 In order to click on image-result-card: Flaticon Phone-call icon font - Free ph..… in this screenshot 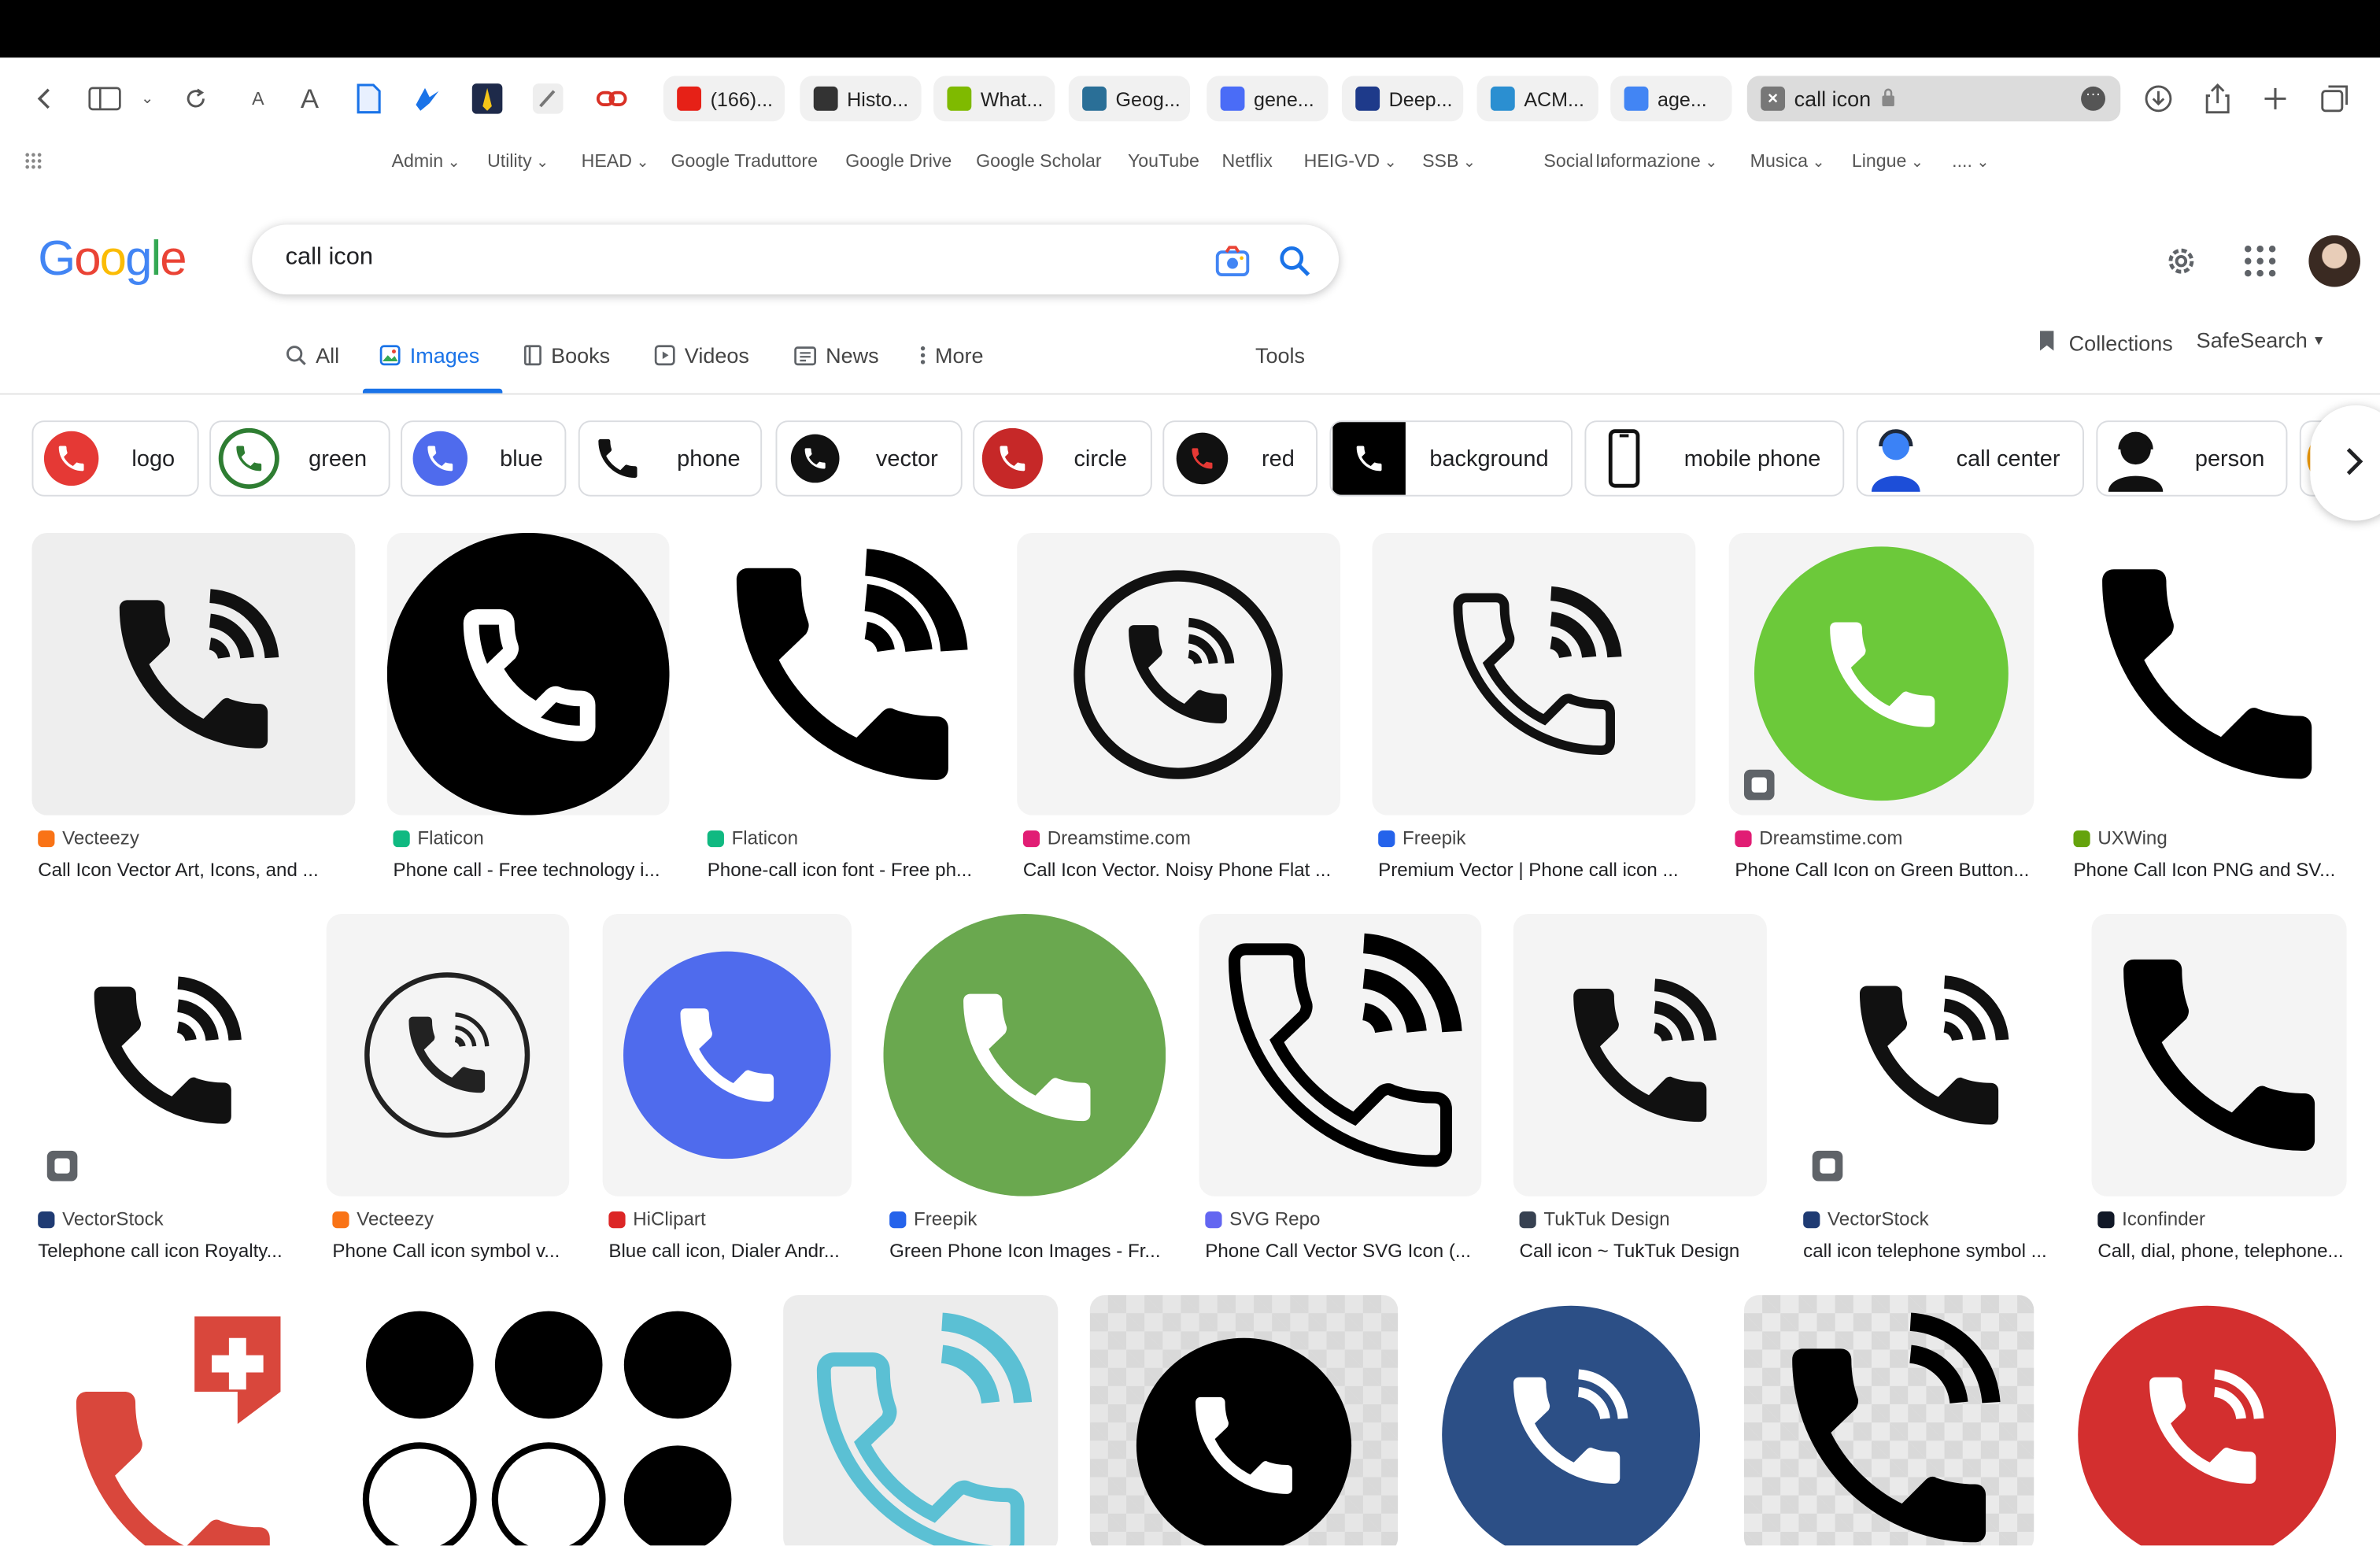, I will do `click(843, 711)`.